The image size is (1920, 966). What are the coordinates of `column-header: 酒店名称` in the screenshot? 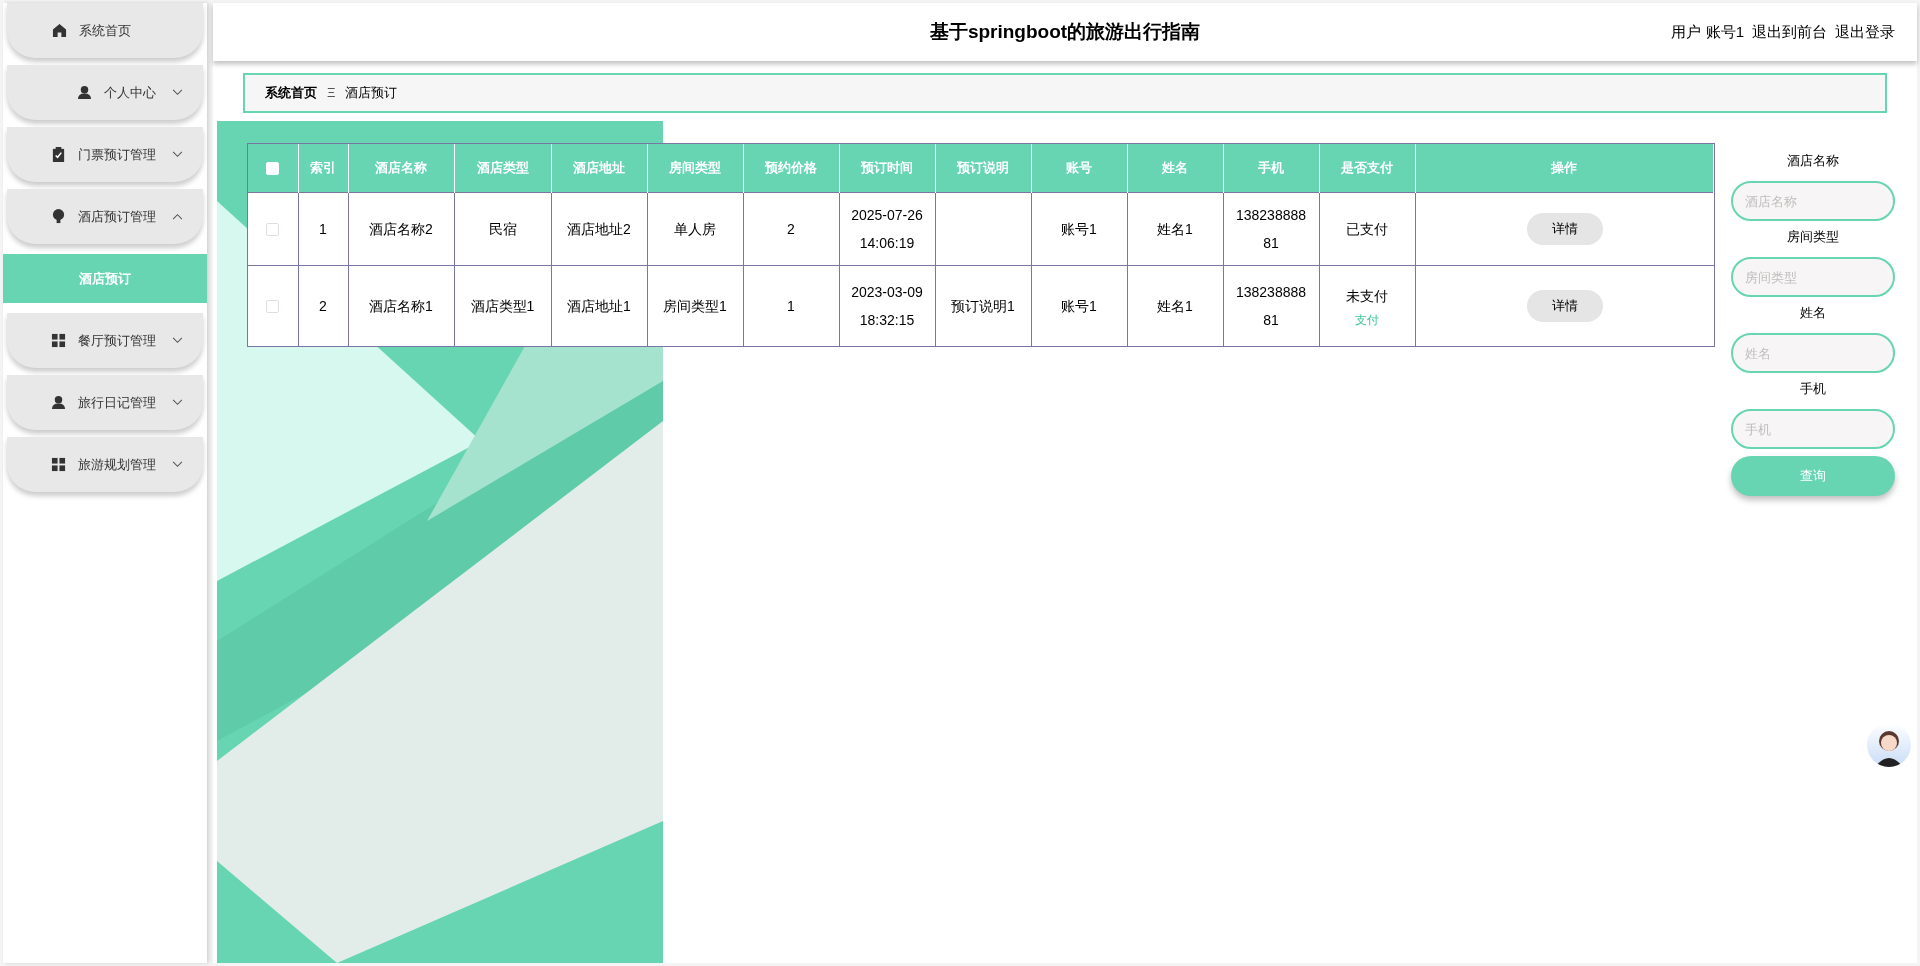 It's located at (401, 168).